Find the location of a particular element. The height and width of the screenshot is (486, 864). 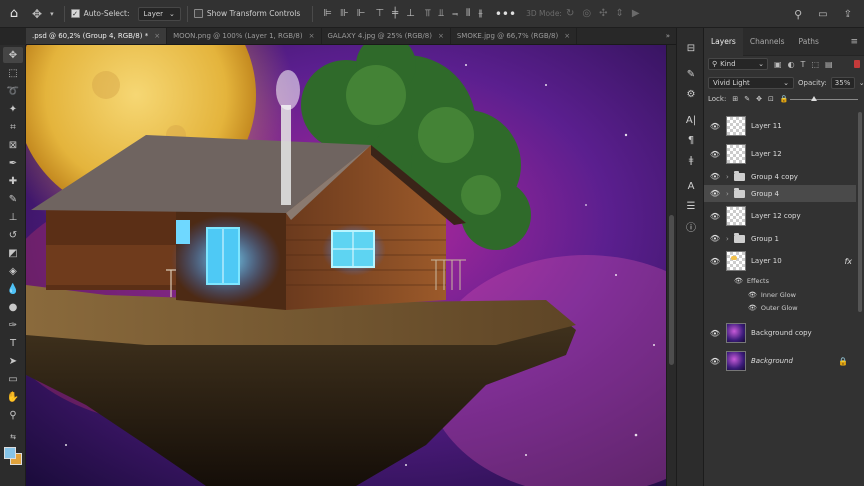

layer-row: 👁 Layer 12 copy is located at coordinates (780, 216).